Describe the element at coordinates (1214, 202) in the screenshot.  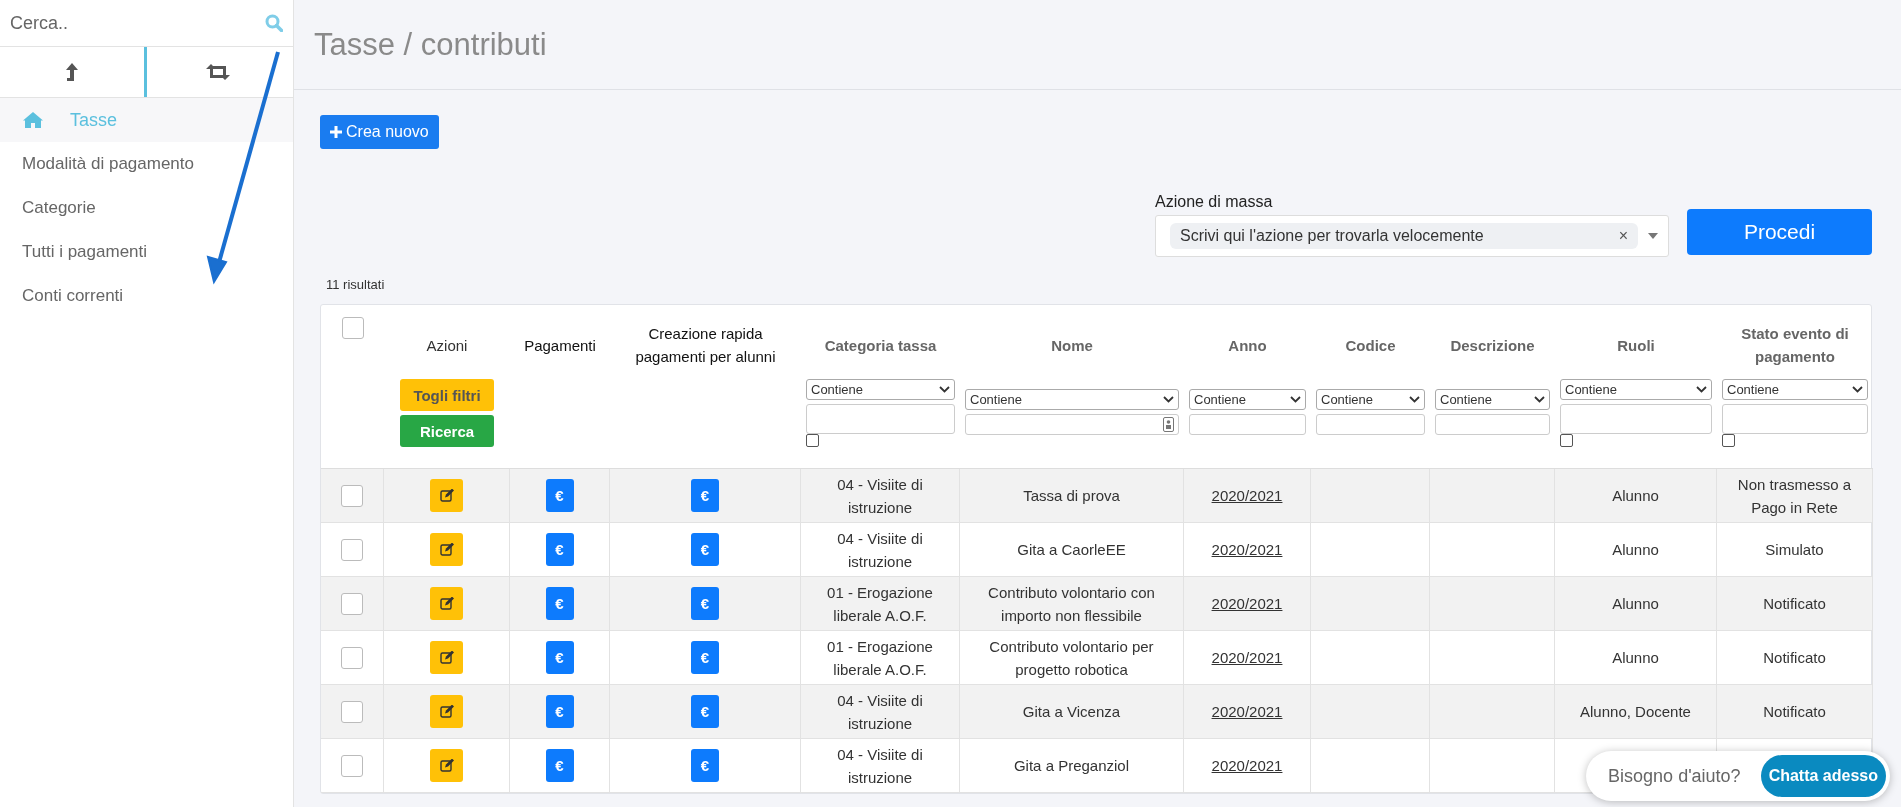
I see `bulk-action-label: Azione di massa` at that location.